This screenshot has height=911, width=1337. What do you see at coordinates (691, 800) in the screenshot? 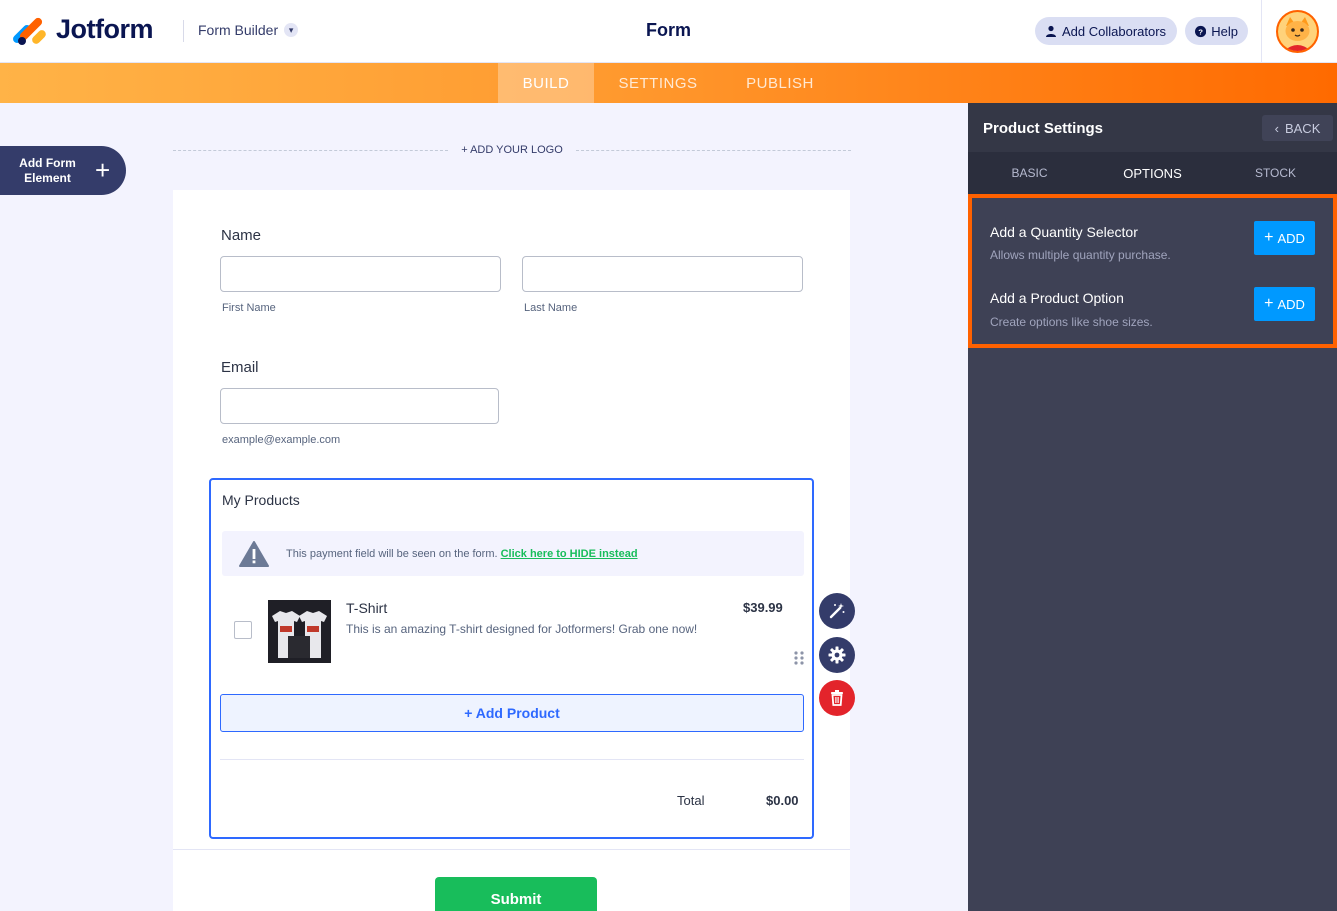
I see `total-label: Total` at bounding box center [691, 800].